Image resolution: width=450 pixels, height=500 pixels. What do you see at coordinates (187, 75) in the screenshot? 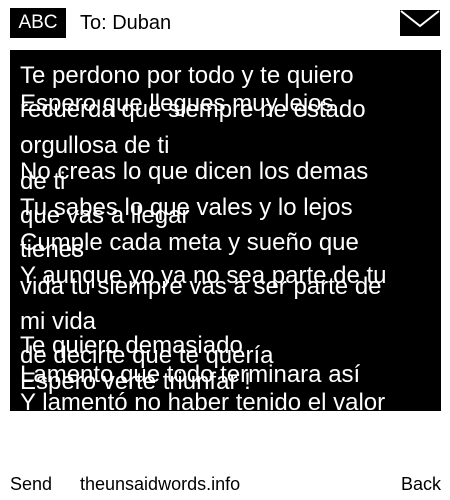
I see `message-line: Te perdono por todo y te quiero` at bounding box center [187, 75].